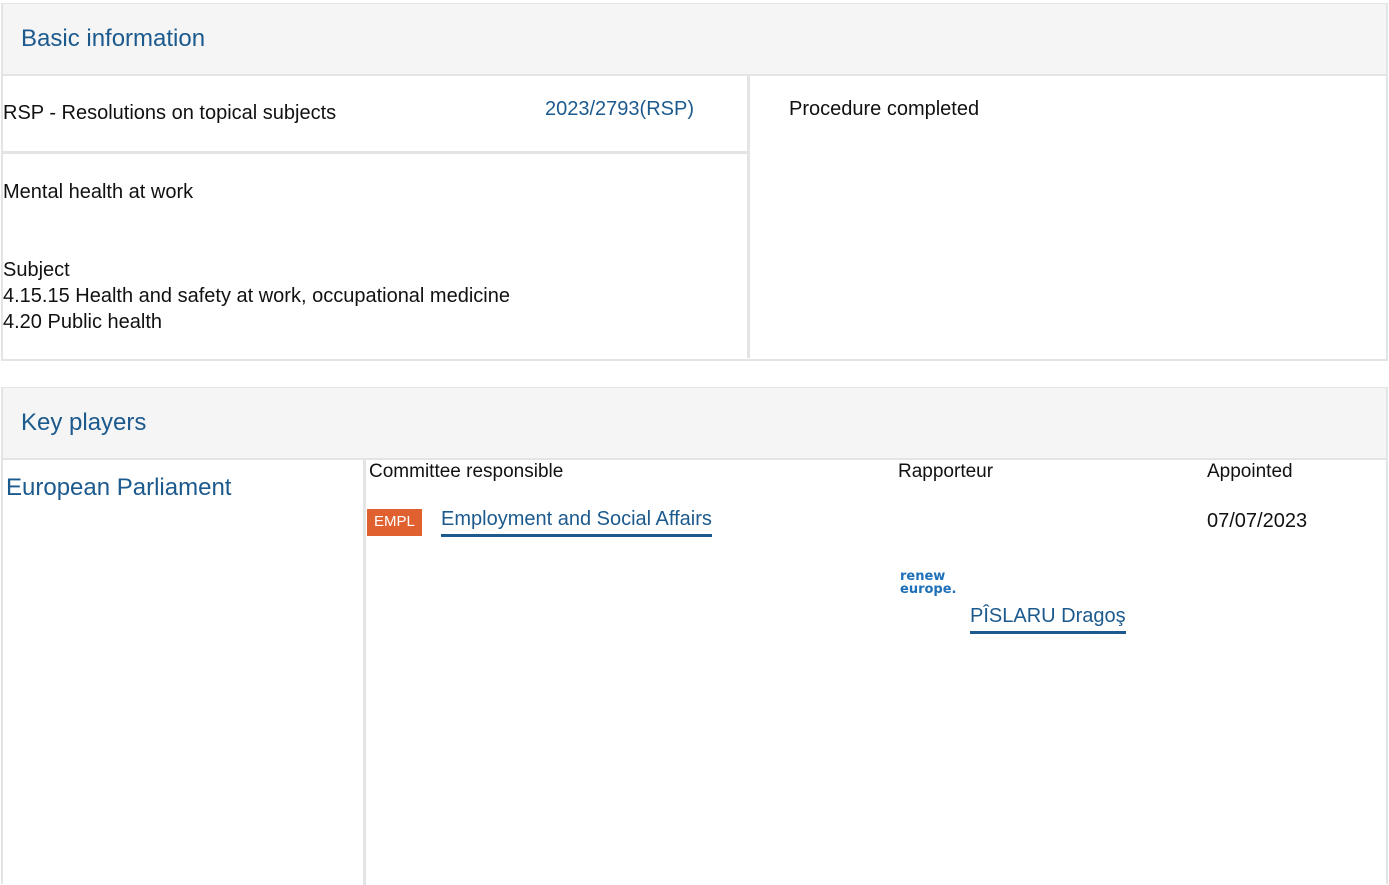 This screenshot has height=885, width=1389. What do you see at coordinates (170, 113) in the screenshot?
I see `procedure-type: RSP - Resolutions on topical subjects` at bounding box center [170, 113].